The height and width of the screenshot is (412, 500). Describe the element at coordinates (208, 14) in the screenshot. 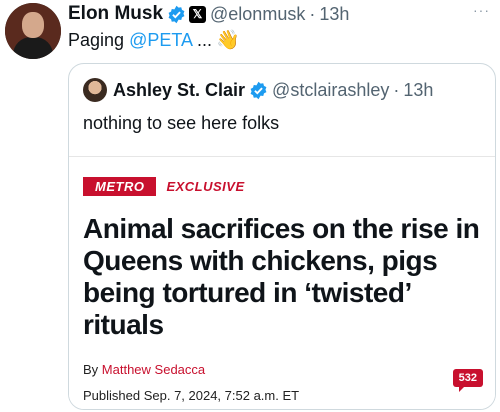

I see `tweet-header: Elon Musk 𝕏 @elonmusk · 13h` at that location.